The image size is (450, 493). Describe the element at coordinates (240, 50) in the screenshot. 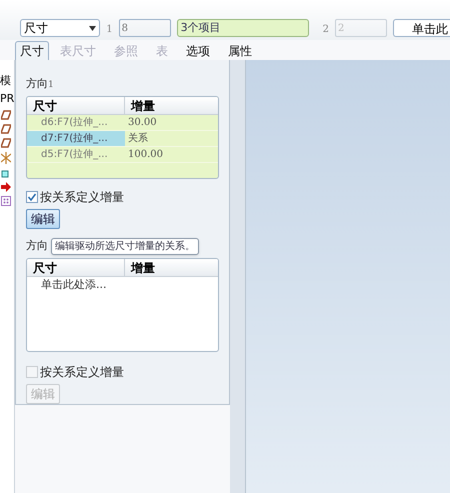

I see `tab: 属性` at that location.